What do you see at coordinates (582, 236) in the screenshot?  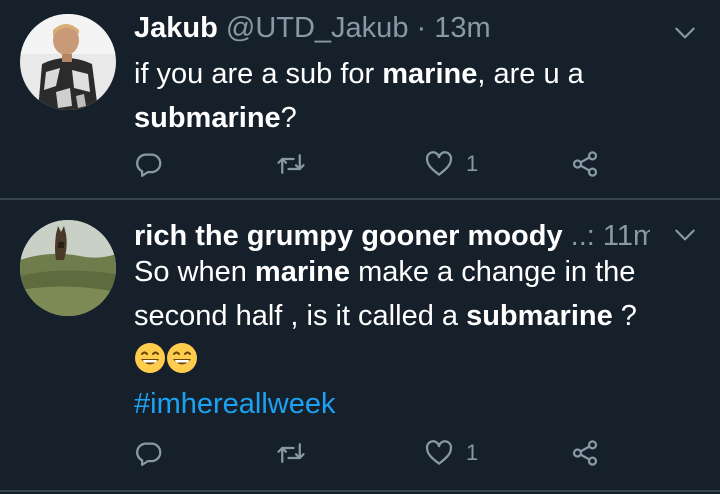 I see `truncation-mark: ..:` at bounding box center [582, 236].